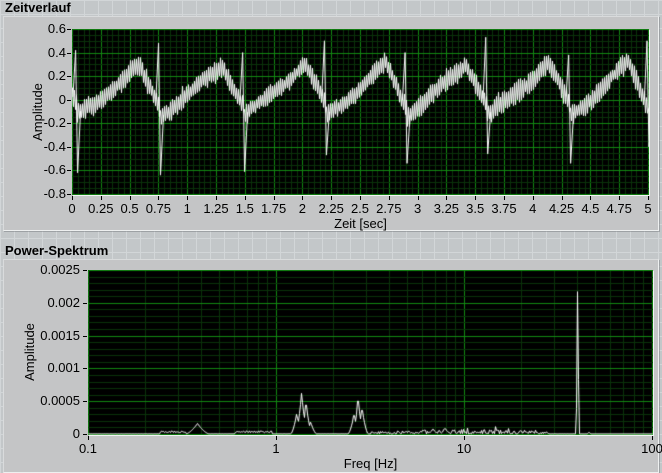 Image resolution: width=662 pixels, height=473 pixels. What do you see at coordinates (38, 7) in the screenshot?
I see `zeitverlauf-title: Zeitverlauf` at bounding box center [38, 7].